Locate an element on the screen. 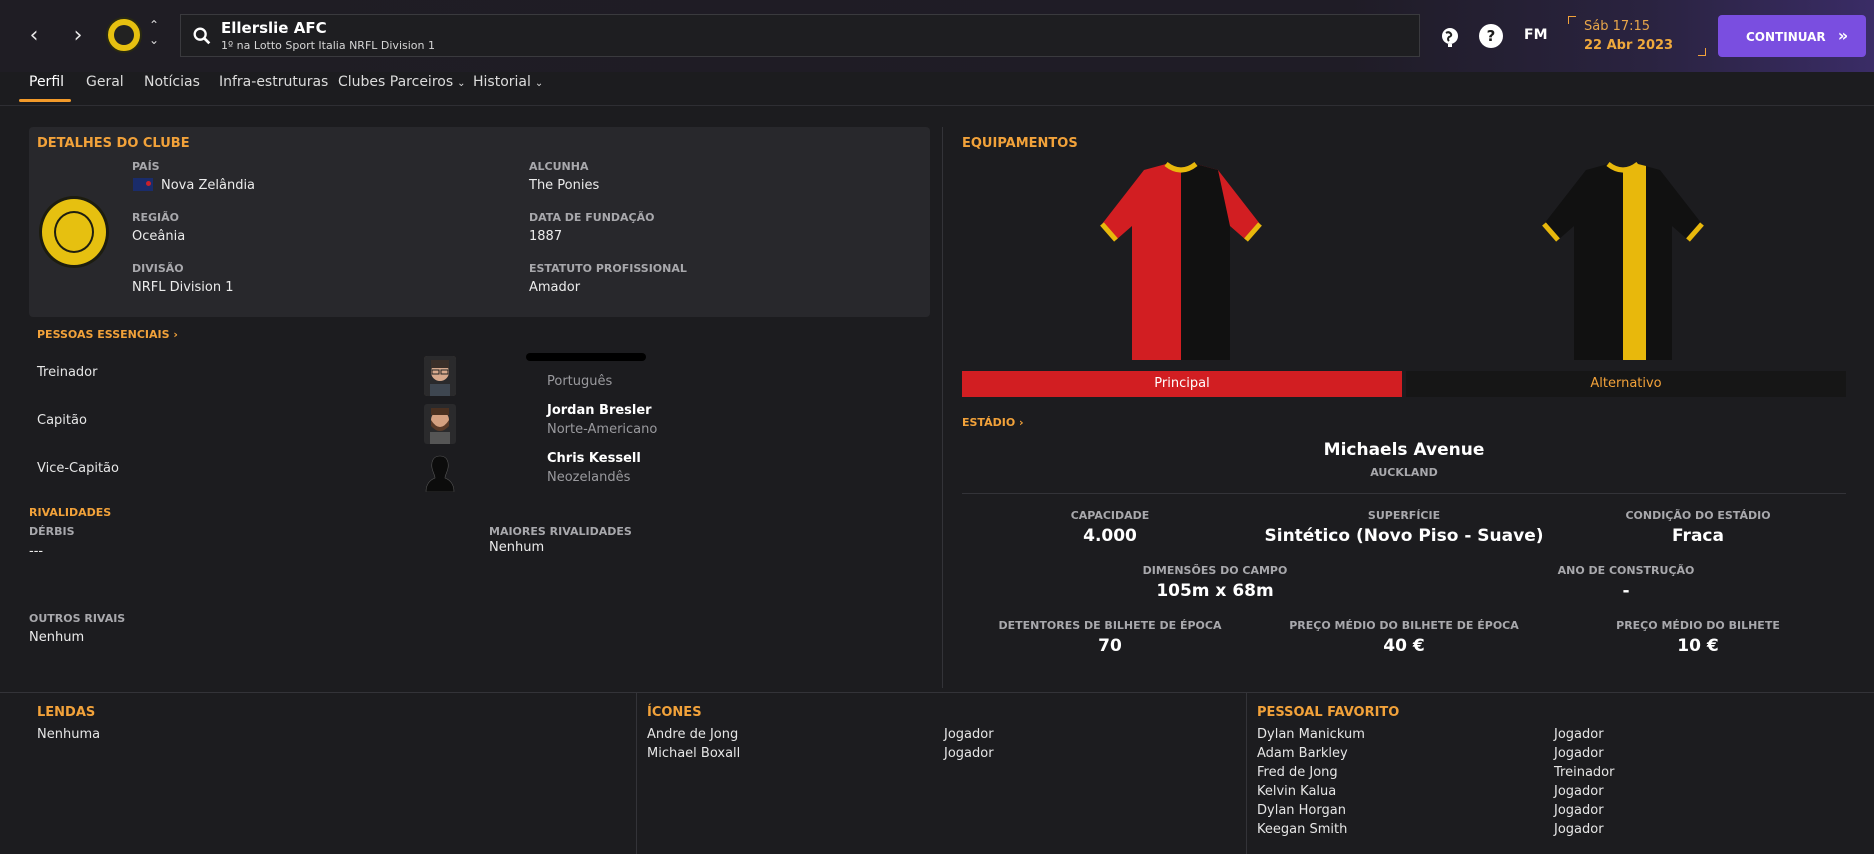 This screenshot has width=1874, height=854. other-rivals-value: Nenhum is located at coordinates (57, 637).